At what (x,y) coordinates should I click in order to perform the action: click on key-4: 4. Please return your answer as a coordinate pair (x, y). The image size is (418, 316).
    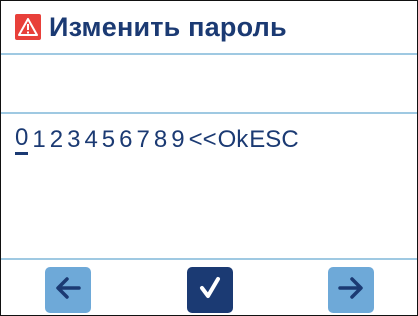
    Looking at the image, I should click on (90, 140).